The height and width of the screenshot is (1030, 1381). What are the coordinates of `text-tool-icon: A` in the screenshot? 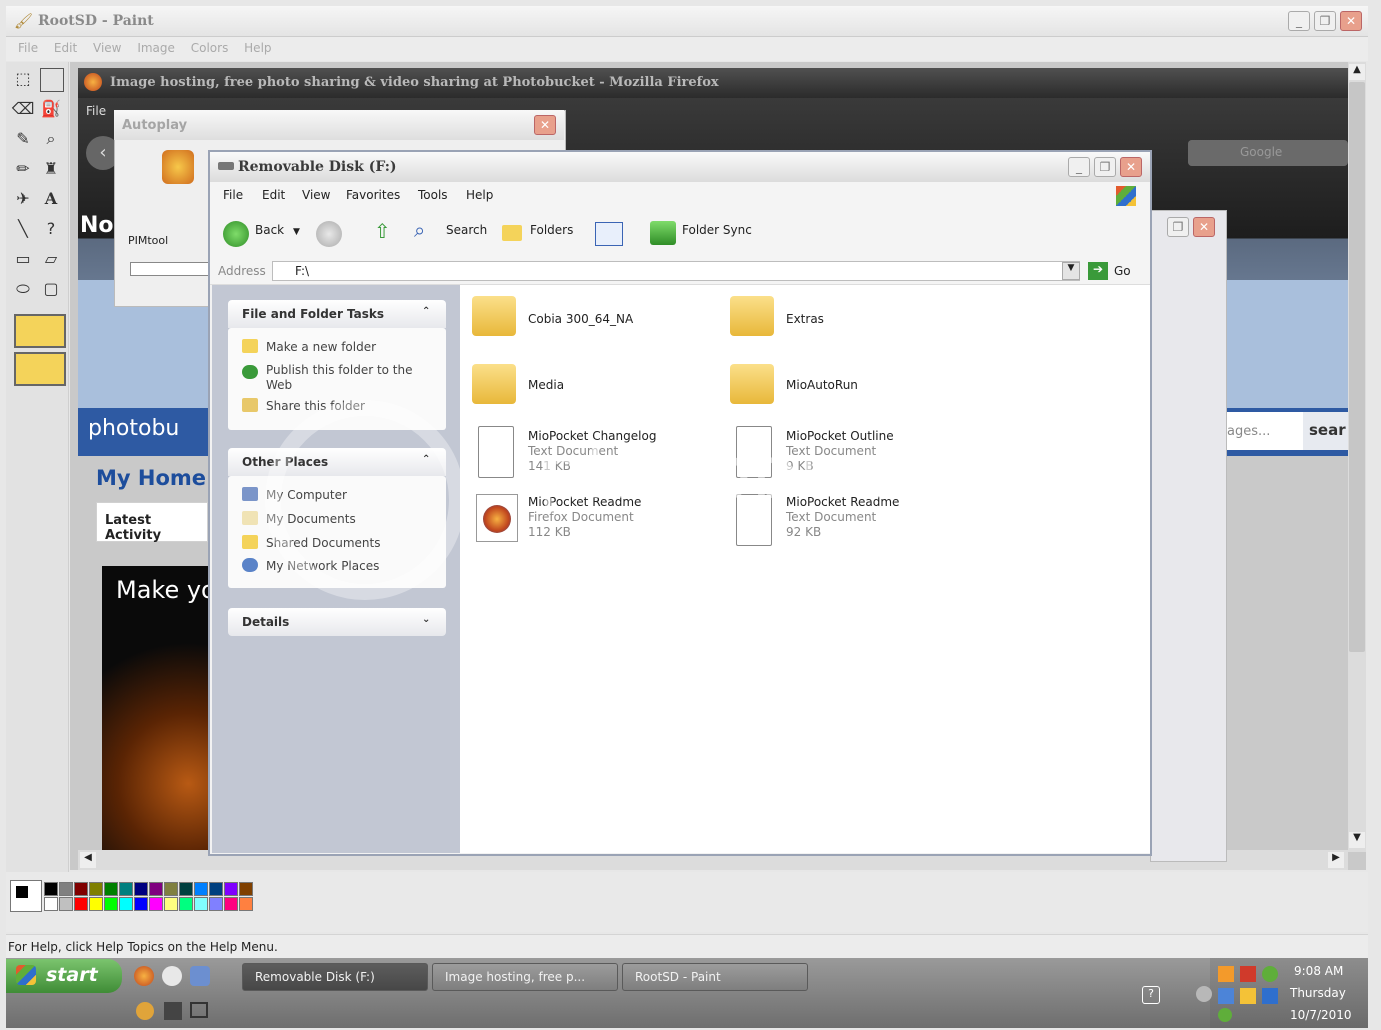 It's located at (51, 199).